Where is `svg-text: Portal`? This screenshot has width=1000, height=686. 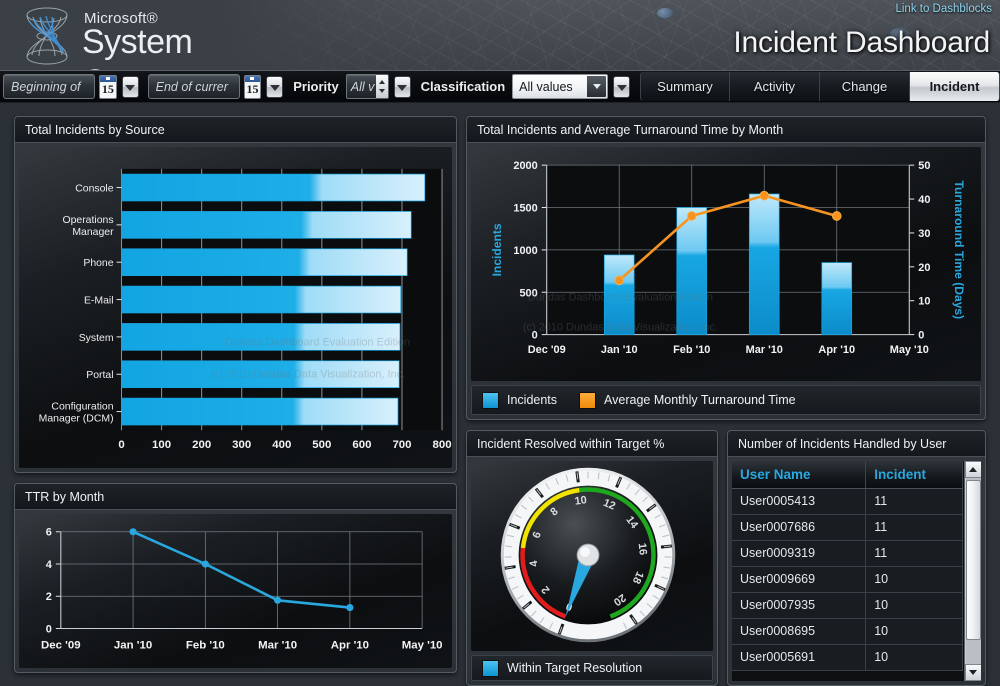 svg-text: Portal is located at coordinates (99, 375).